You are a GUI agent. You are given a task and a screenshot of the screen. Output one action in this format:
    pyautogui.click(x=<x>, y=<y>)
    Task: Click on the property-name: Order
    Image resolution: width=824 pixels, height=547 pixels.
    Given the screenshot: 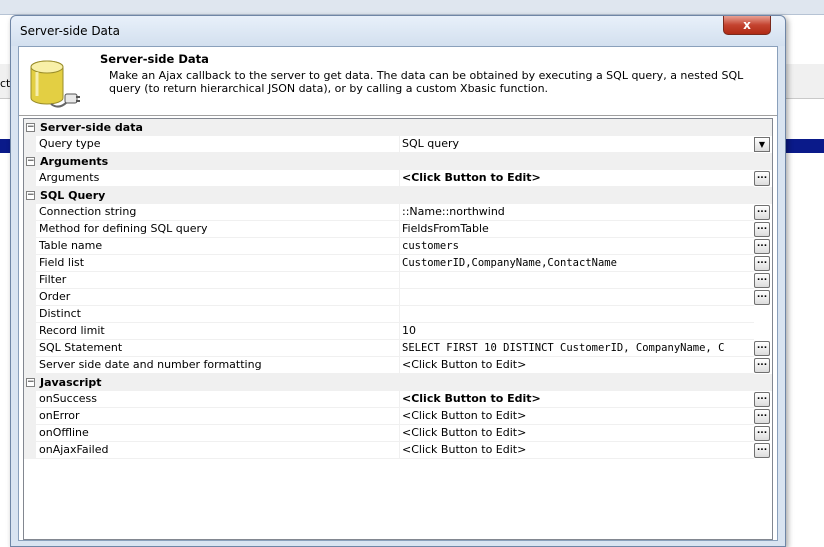 What is the action you would take?
    pyautogui.click(x=218, y=297)
    